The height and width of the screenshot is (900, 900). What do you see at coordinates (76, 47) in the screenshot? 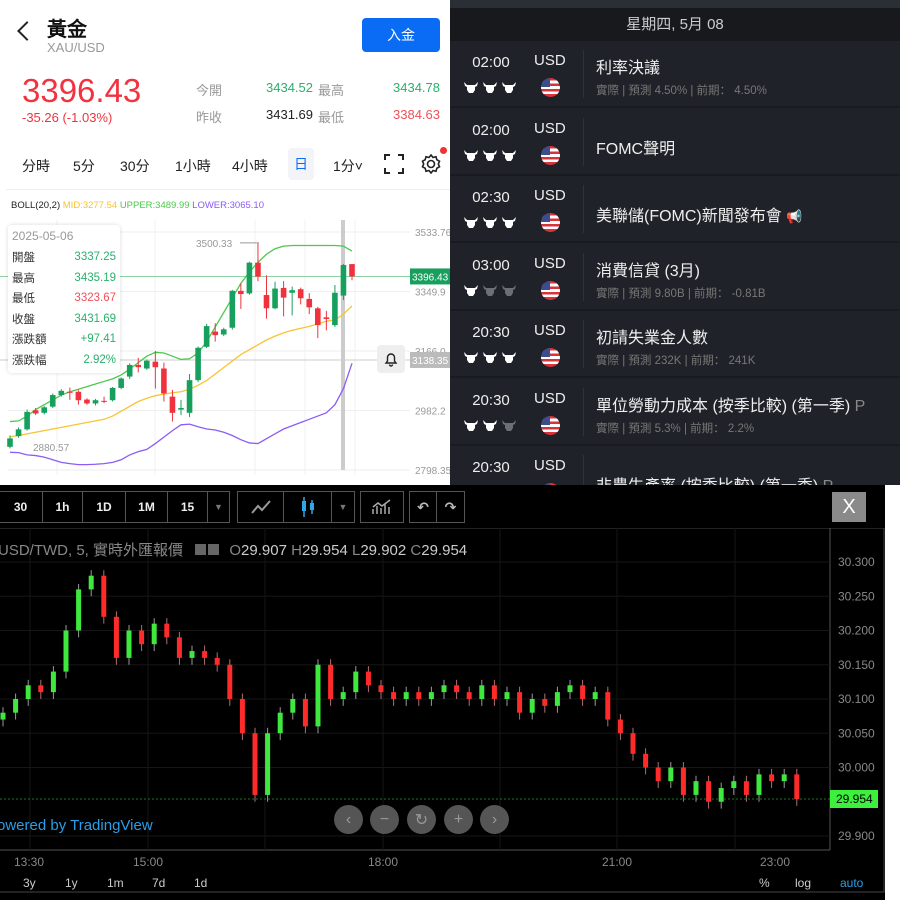
I see `instrument-symbol: XAU/USD` at bounding box center [76, 47].